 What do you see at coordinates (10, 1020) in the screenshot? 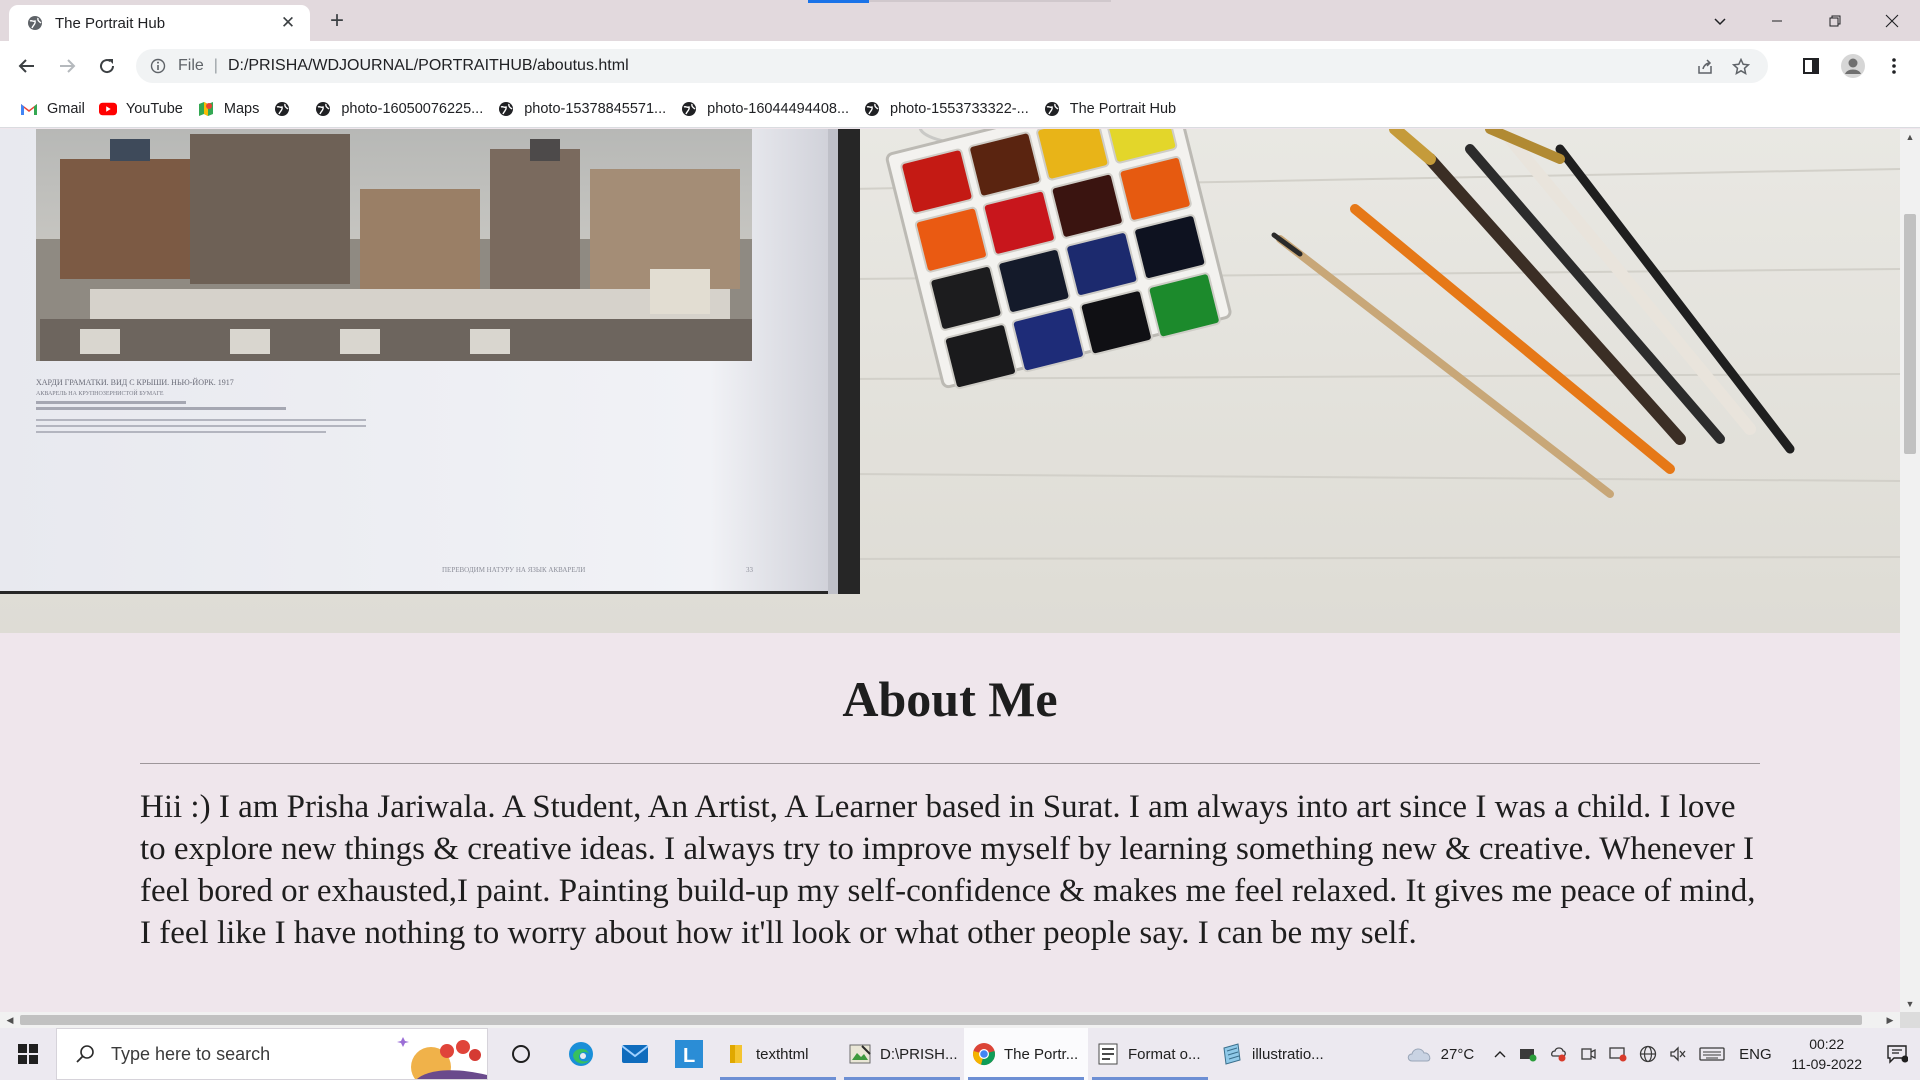
I see `scroll-left-arrow-icon: ◀` at bounding box center [10, 1020].